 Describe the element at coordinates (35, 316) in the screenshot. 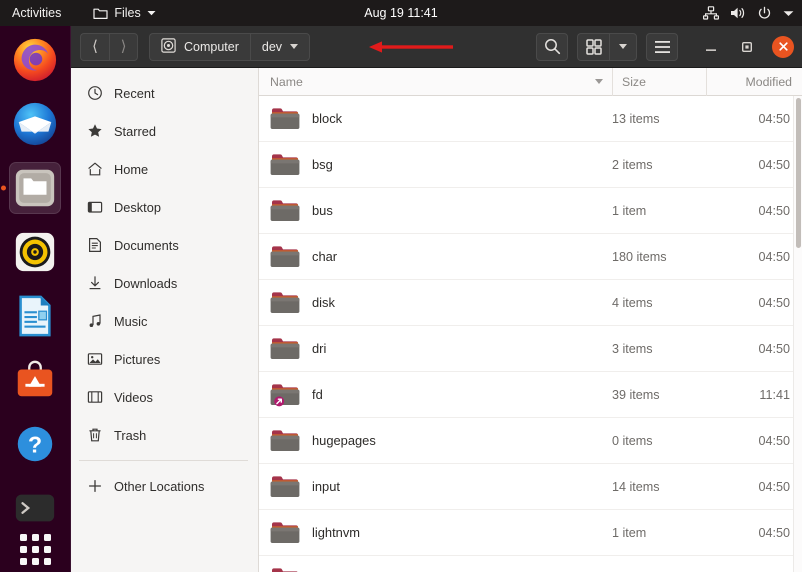

I see `dock-item-libreoffice-writer` at that location.